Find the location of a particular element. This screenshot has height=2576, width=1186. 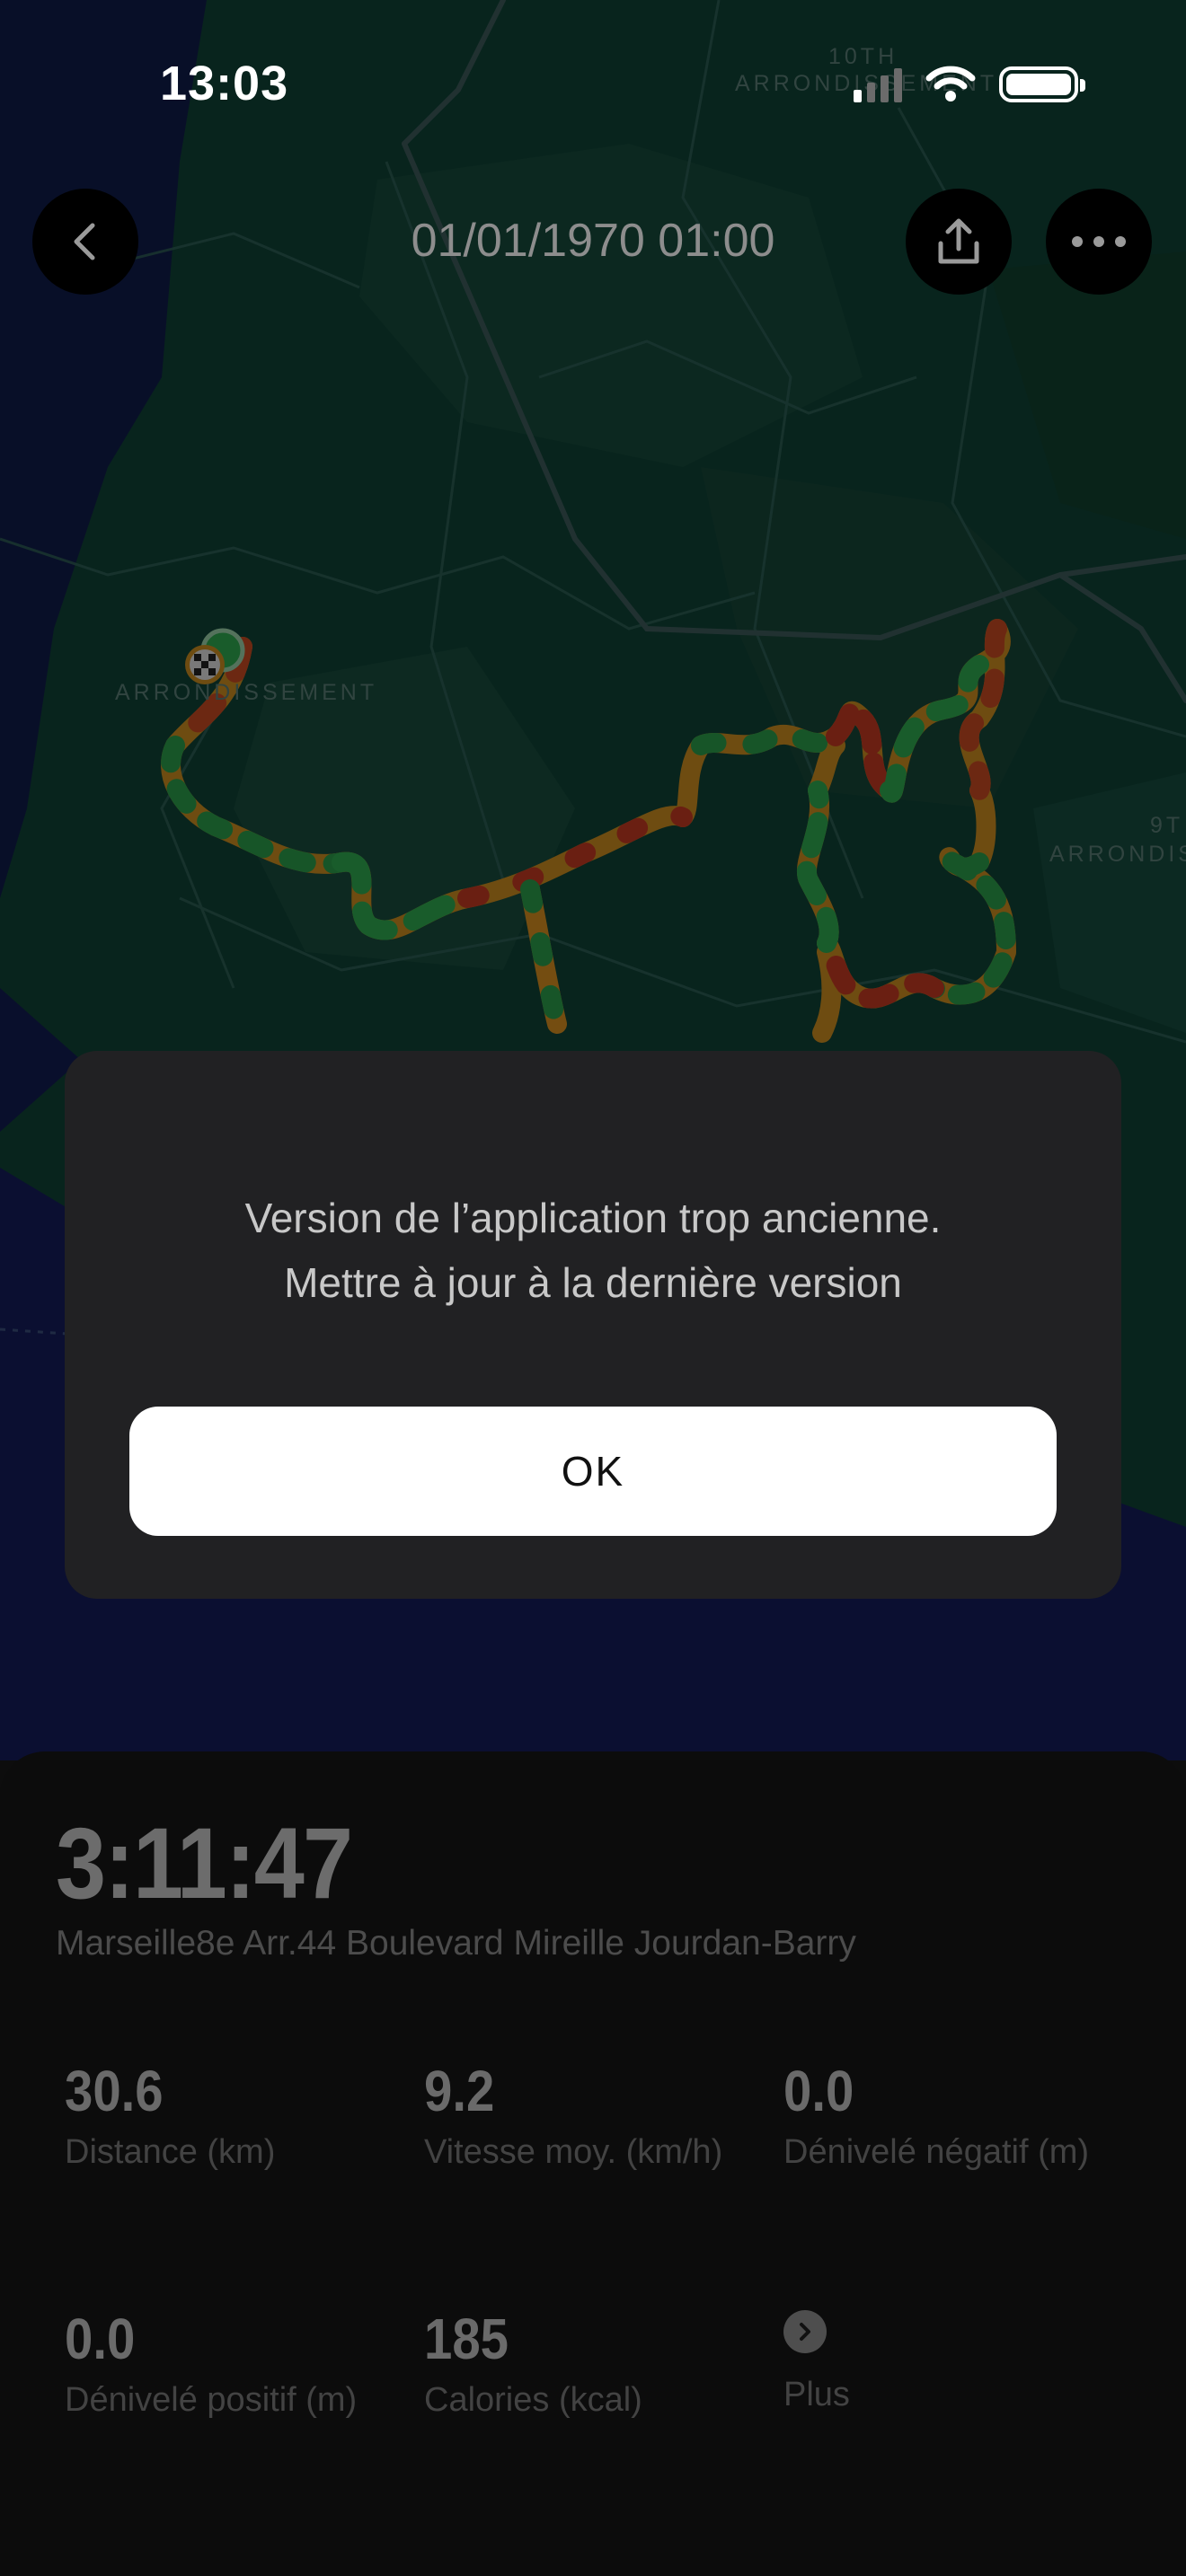

stat-distance: 30.6 Distance (km) is located at coordinates (235, 2115).